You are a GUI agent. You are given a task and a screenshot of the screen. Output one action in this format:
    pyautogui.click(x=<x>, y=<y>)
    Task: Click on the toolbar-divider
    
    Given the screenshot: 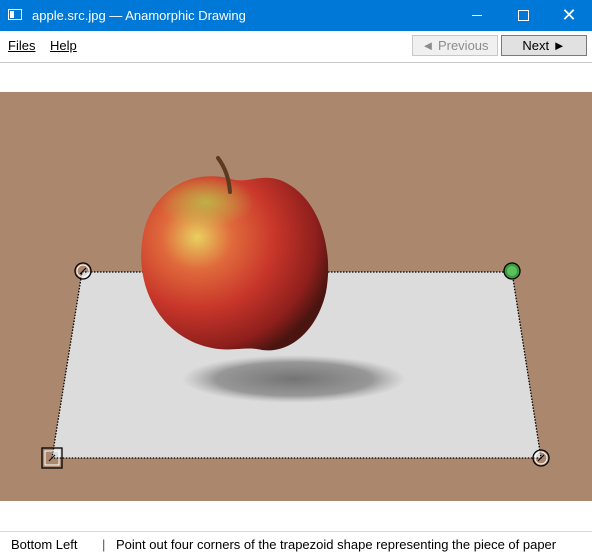 What is the action you would take?
    pyautogui.click(x=296, y=62)
    